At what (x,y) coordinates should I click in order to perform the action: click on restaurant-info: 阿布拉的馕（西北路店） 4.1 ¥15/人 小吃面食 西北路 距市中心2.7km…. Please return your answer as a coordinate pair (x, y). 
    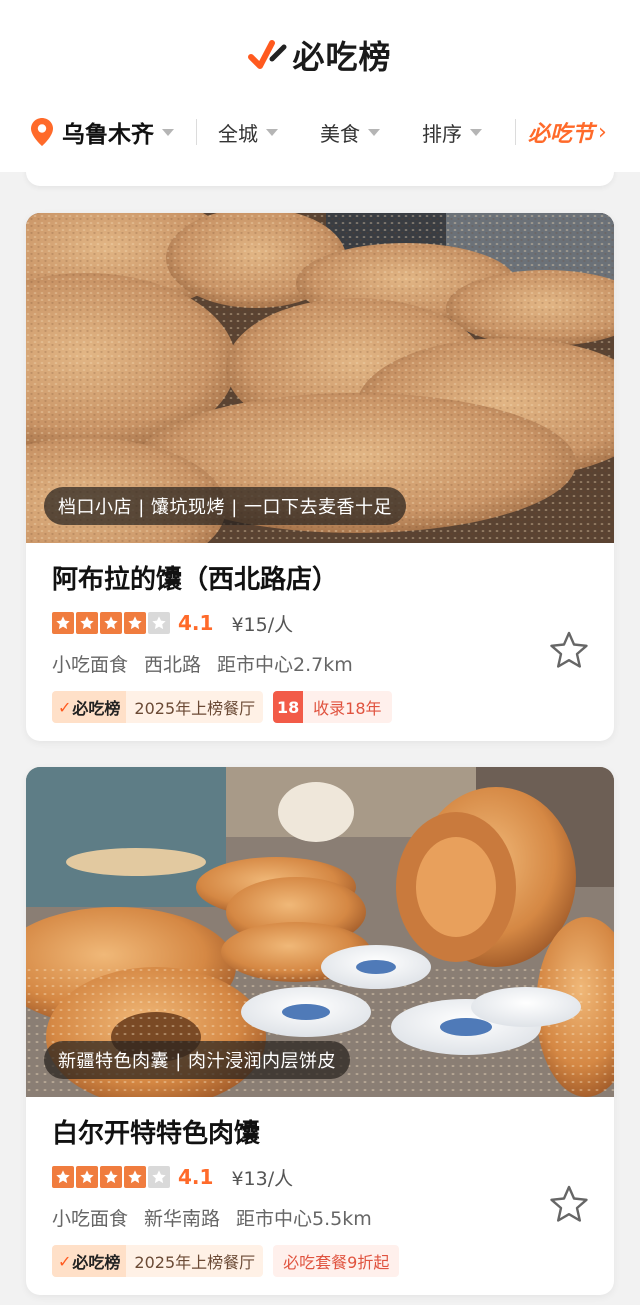
    Looking at the image, I should click on (320, 642).